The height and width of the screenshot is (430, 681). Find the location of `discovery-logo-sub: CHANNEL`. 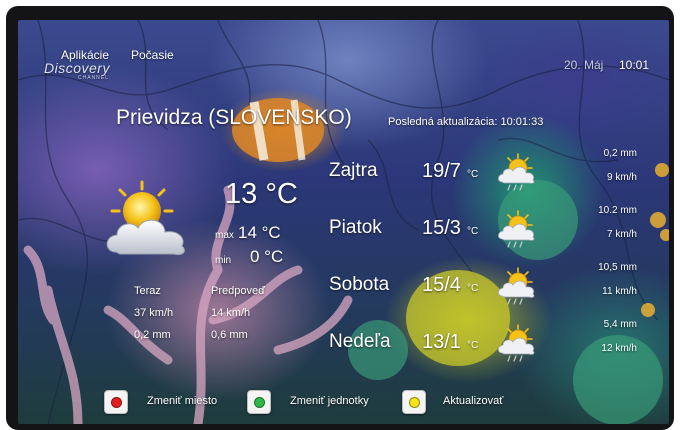

discovery-logo-sub: CHANNEL is located at coordinates (93, 78).